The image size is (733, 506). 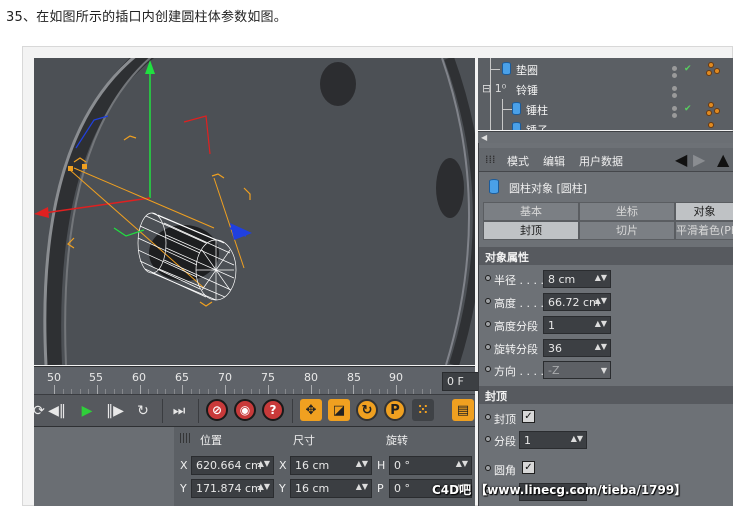 What do you see at coordinates (518, 161) in the screenshot?
I see `menu-mode: 模式` at bounding box center [518, 161].